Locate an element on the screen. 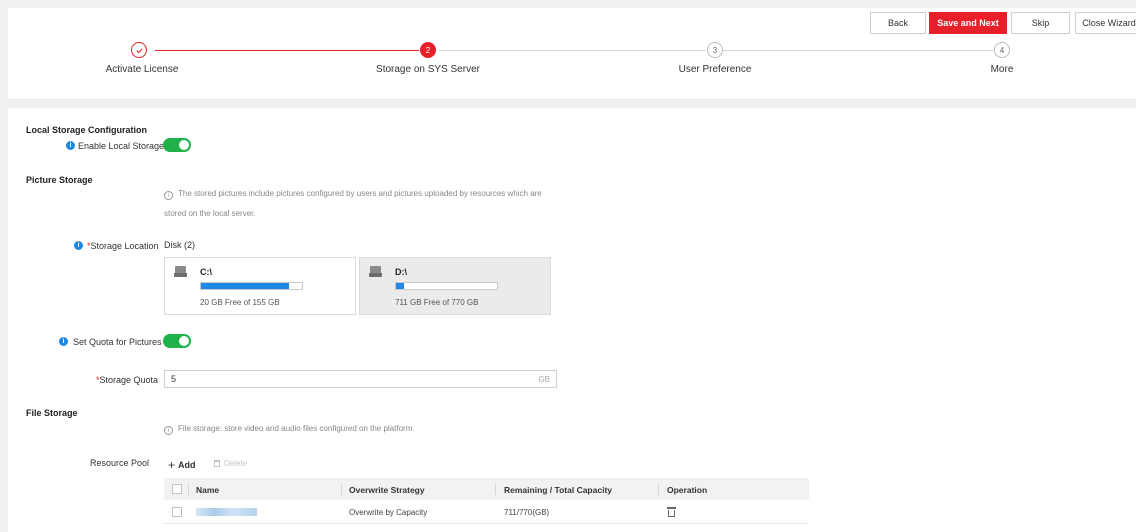 The image size is (1136, 532). disk-card-d: D:\ 711 GB Free of 770 GB is located at coordinates (455, 286).